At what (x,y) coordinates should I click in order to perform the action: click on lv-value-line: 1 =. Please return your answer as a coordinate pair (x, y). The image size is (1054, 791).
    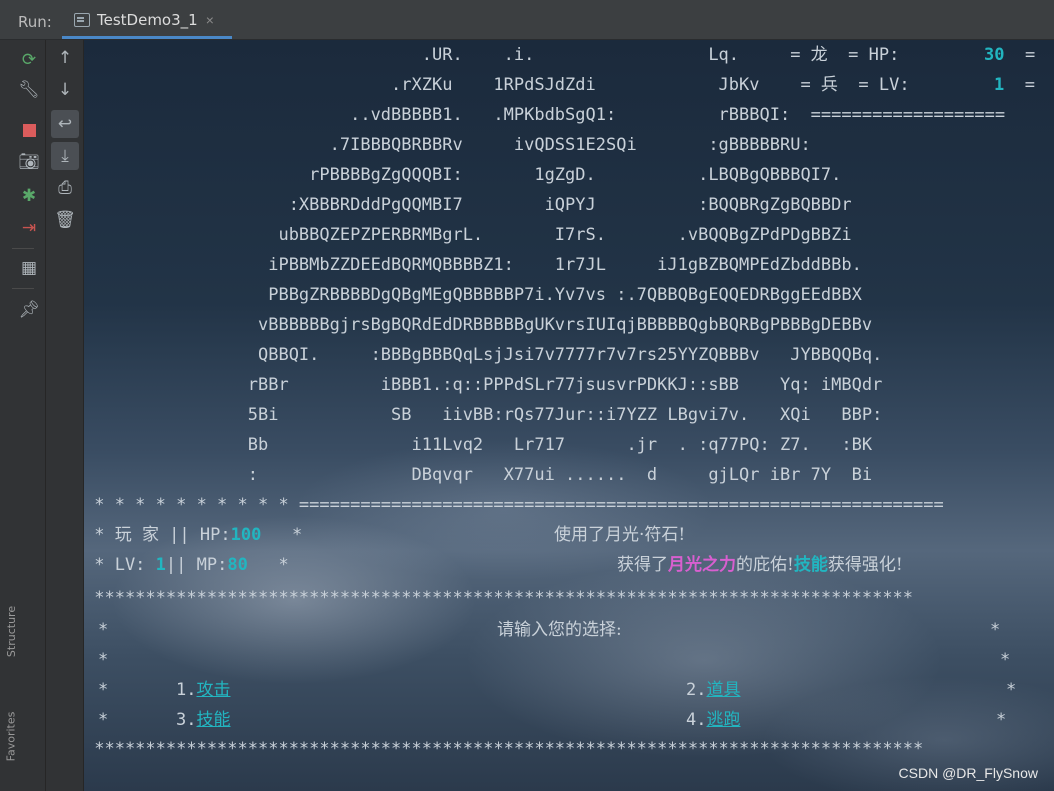
    Looking at the image, I should click on (1014, 85).